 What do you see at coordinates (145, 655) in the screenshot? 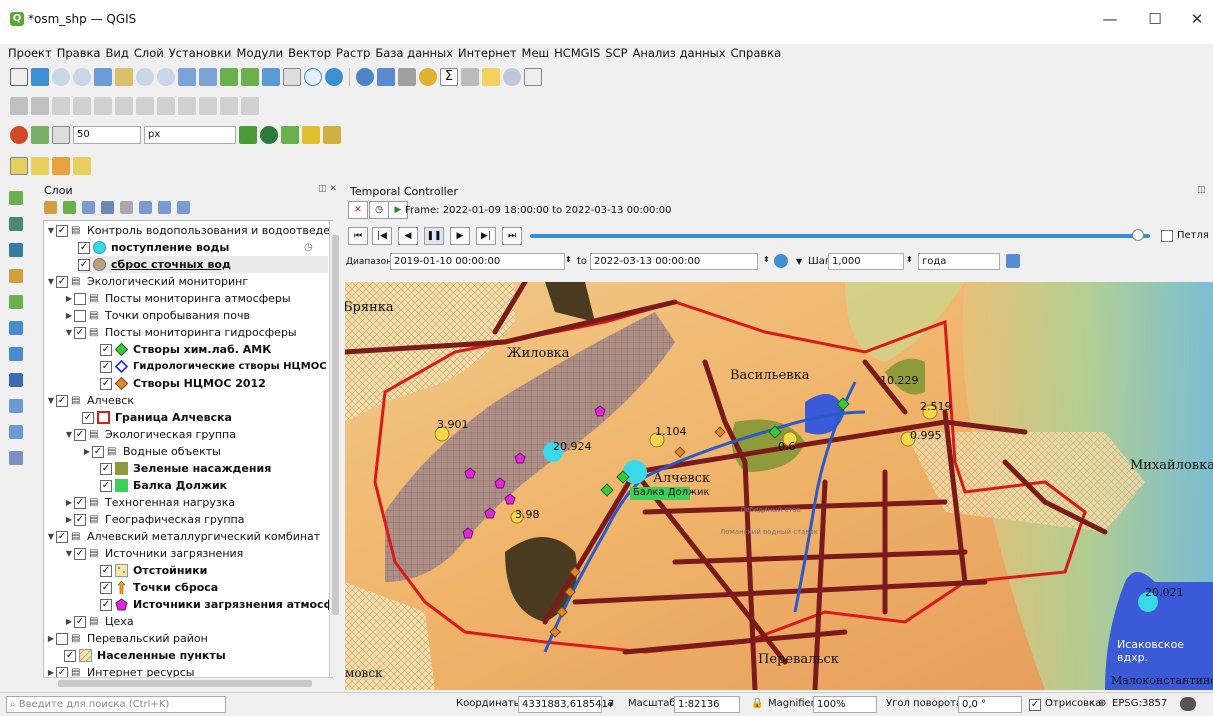
I see `layer-settlements: ✓ Населенные пункты` at bounding box center [145, 655].